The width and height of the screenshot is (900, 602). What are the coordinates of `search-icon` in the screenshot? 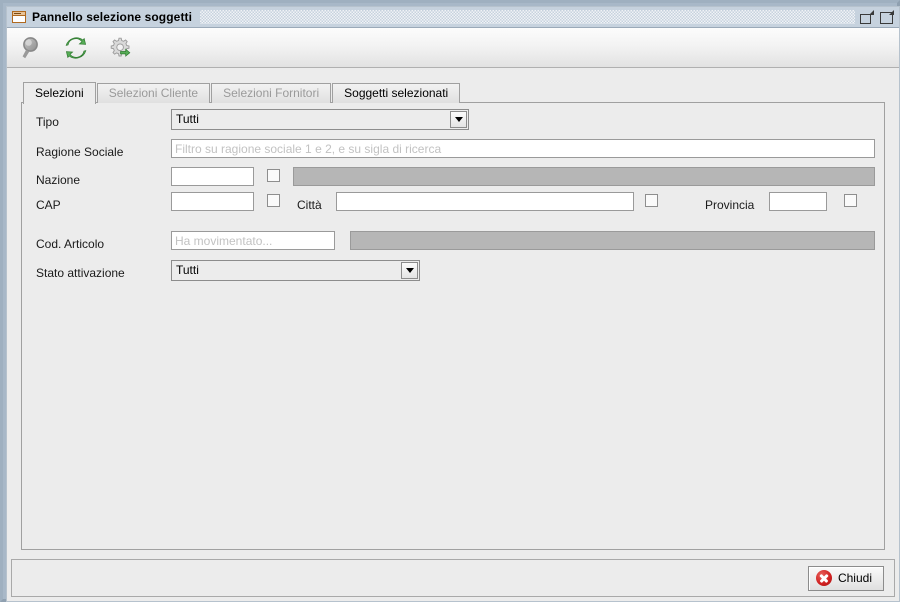 It's located at (30, 47).